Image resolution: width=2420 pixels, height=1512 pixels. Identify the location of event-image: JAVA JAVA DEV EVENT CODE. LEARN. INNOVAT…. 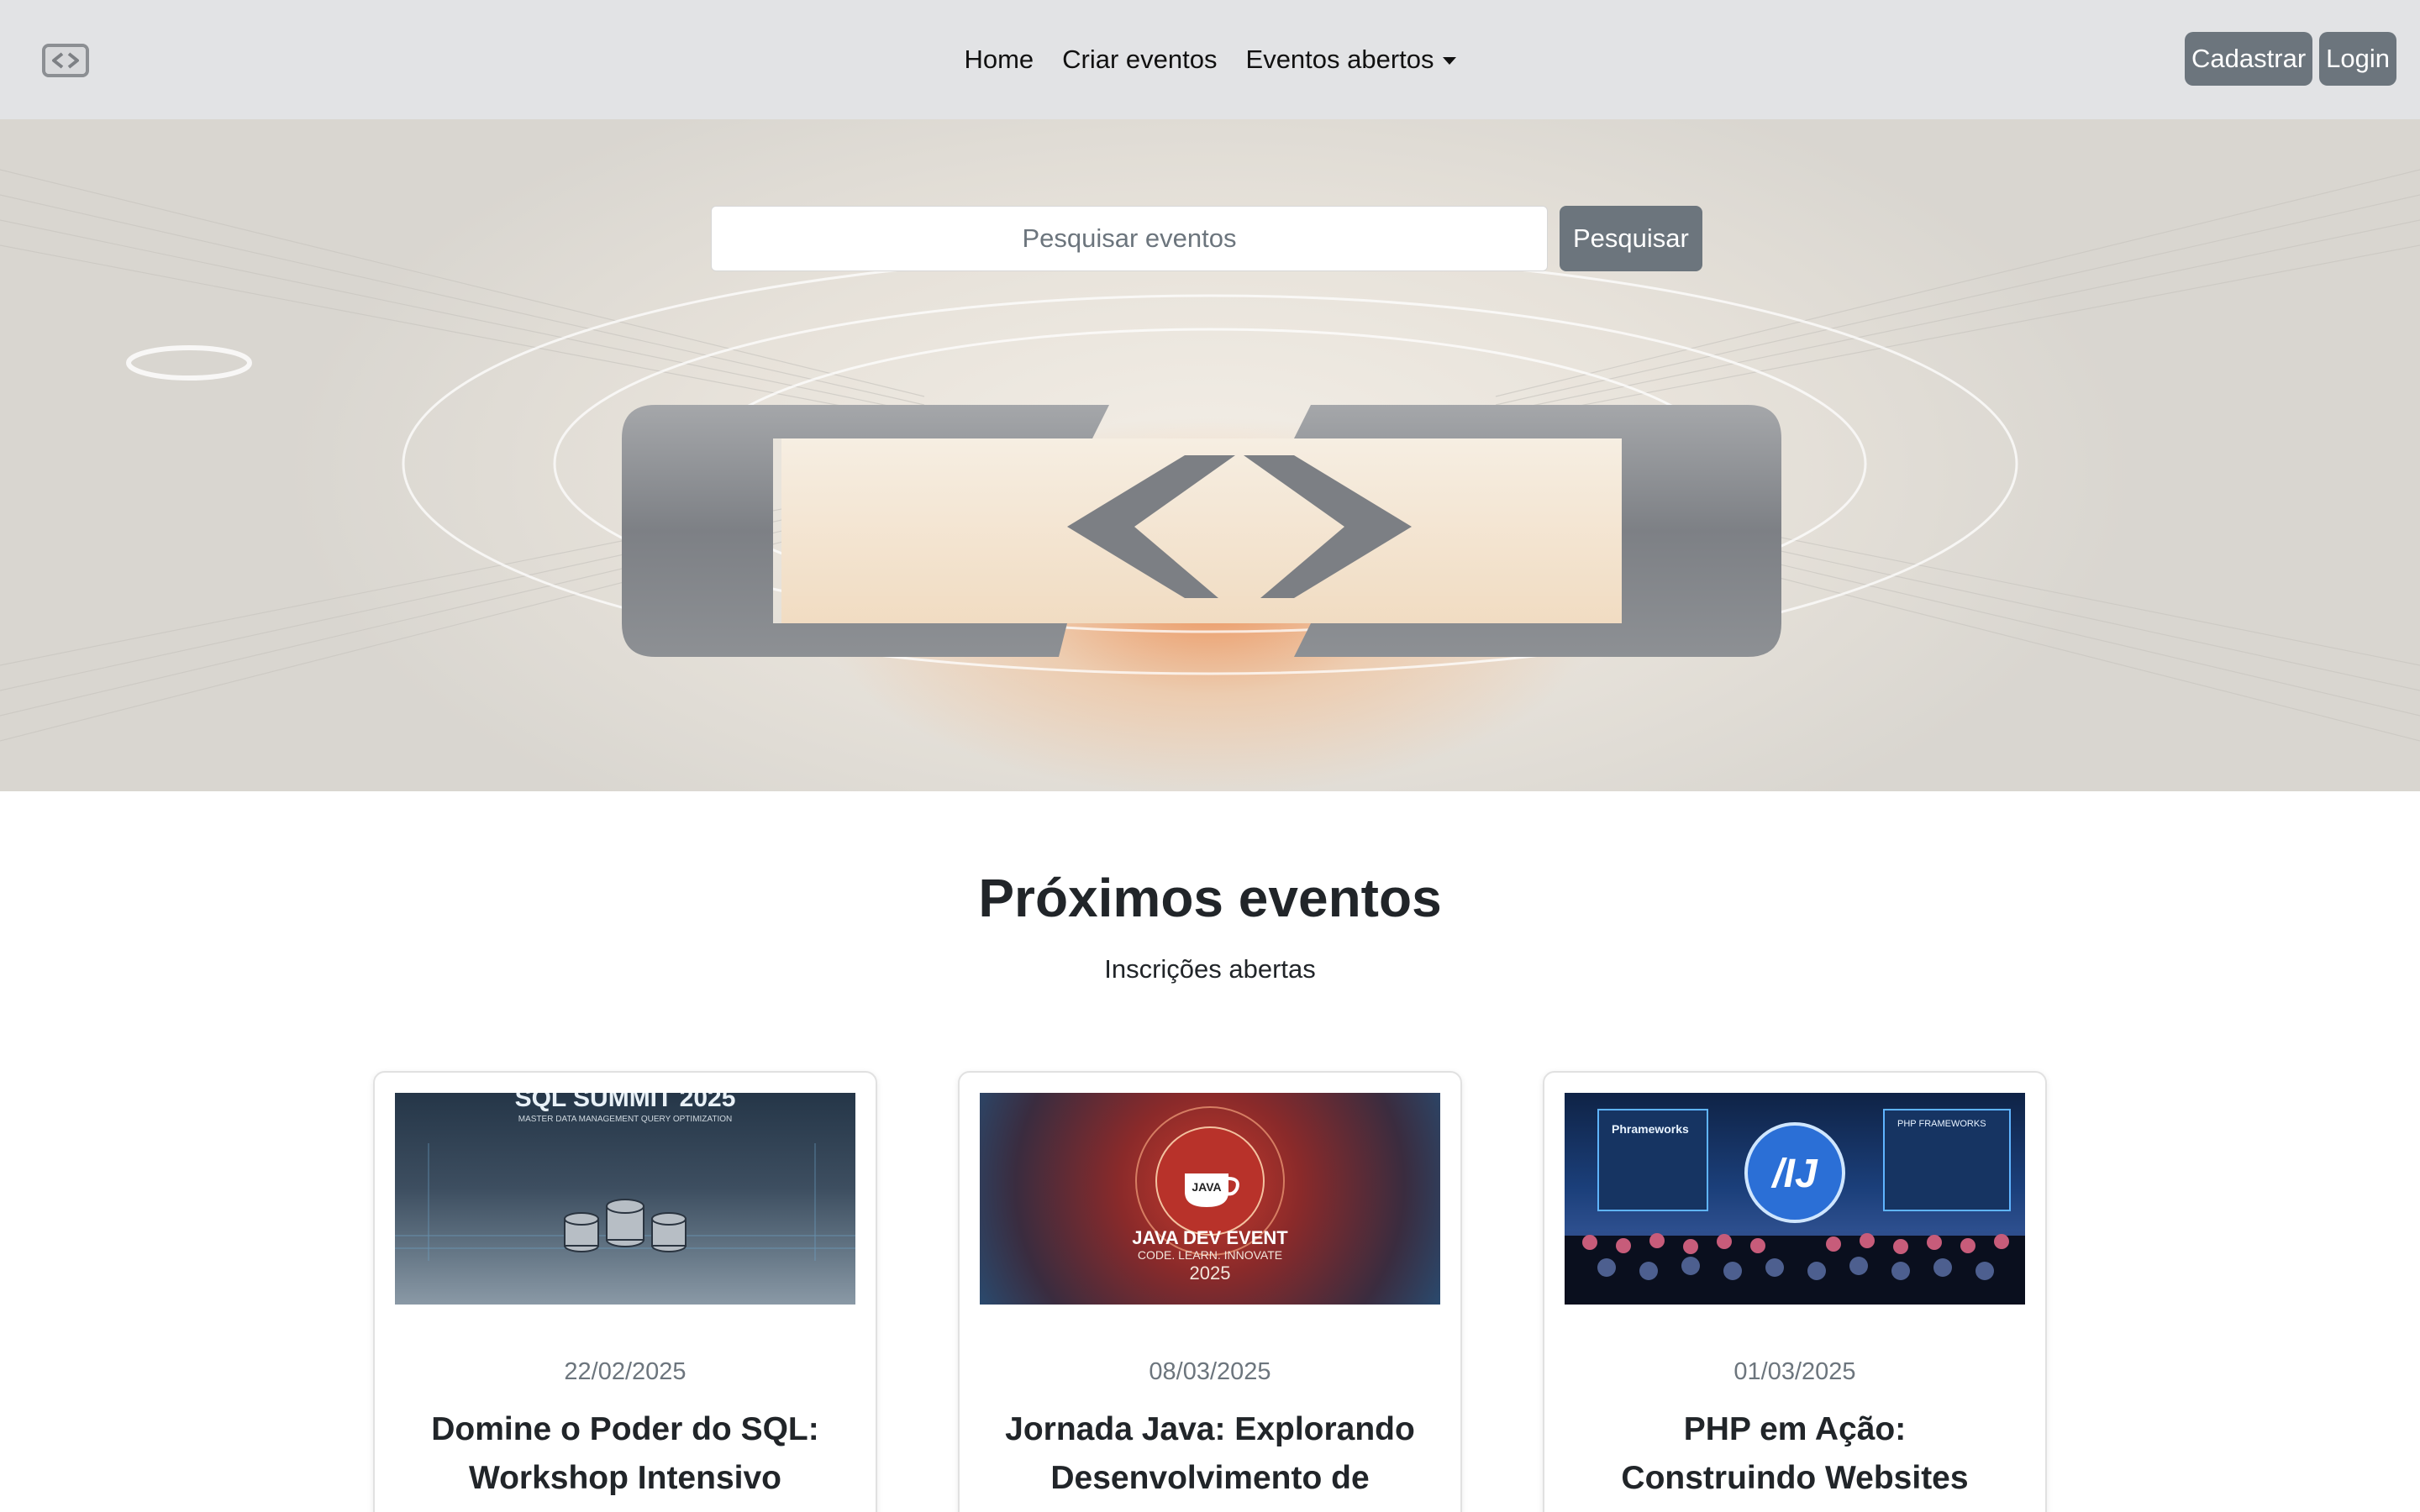
(1210, 1199).